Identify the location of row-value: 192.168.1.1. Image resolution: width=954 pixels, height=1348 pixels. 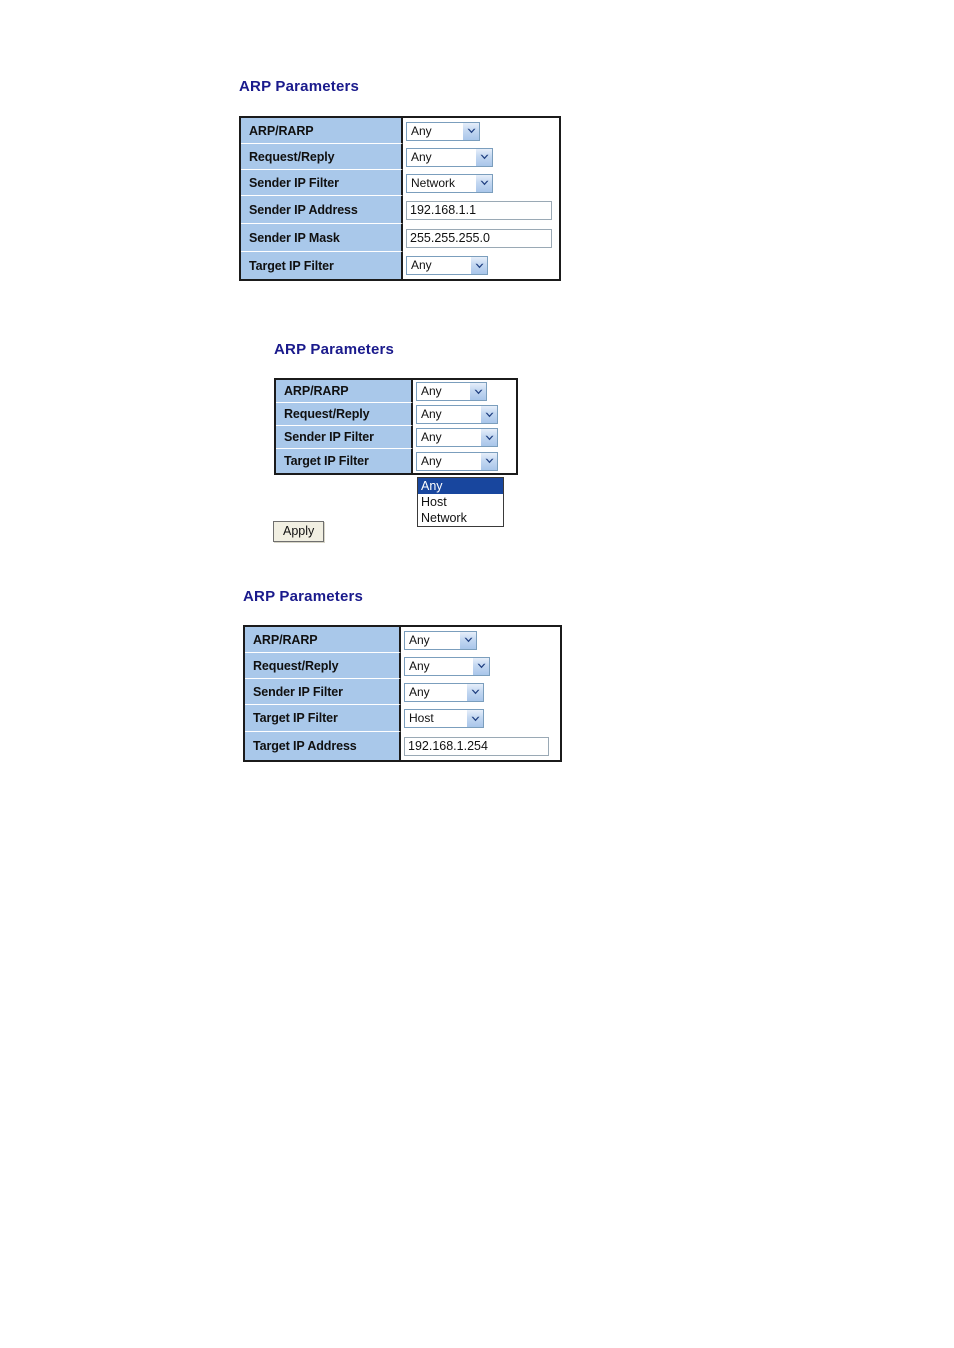
(477, 210).